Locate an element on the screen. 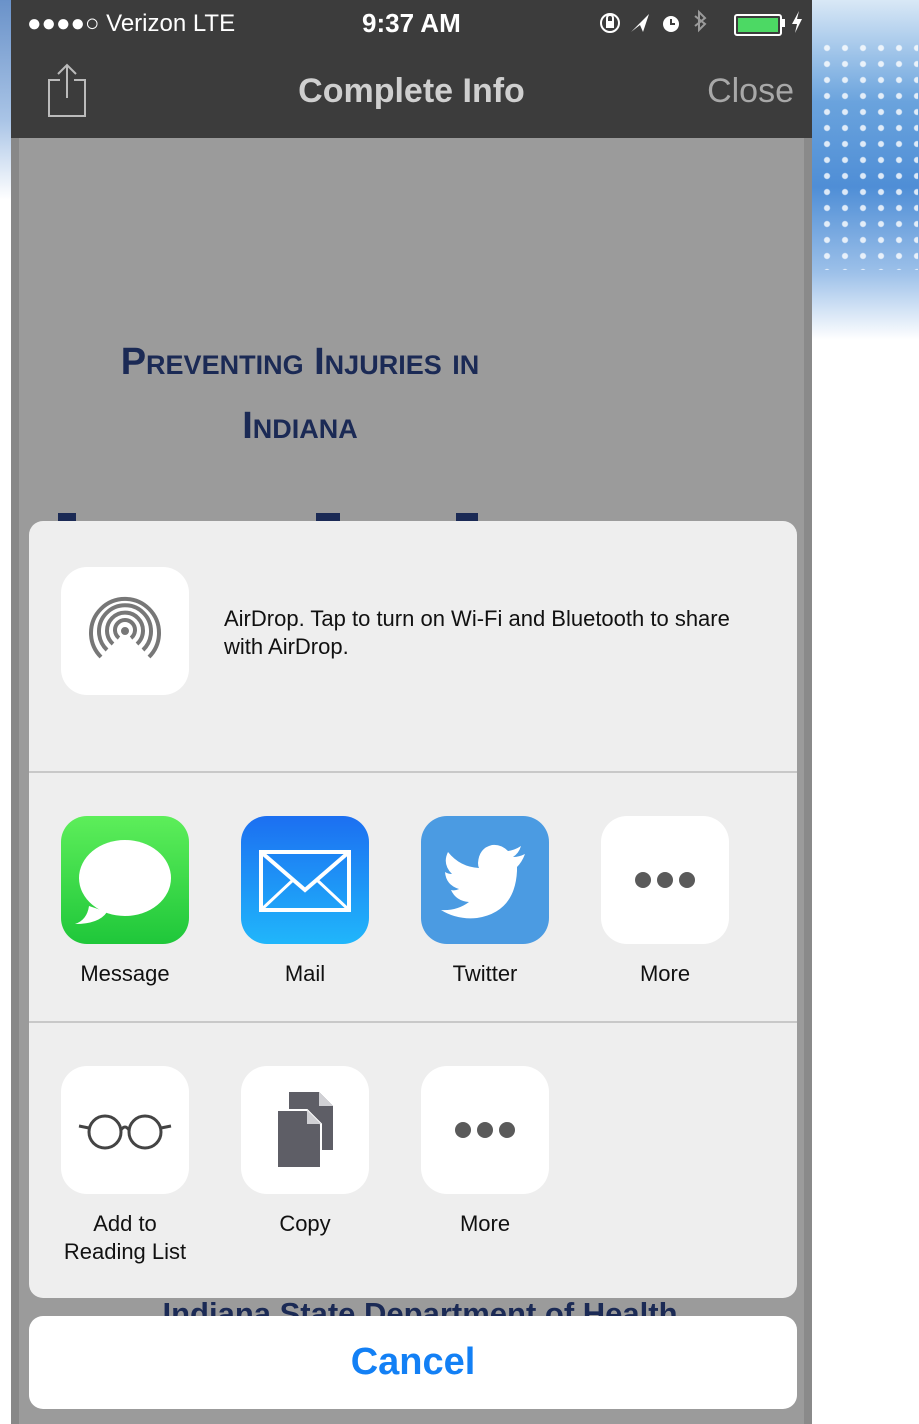 The height and width of the screenshot is (1424, 919). action-add-to-reading-list: Add to Reading List is located at coordinates (125, 1166).